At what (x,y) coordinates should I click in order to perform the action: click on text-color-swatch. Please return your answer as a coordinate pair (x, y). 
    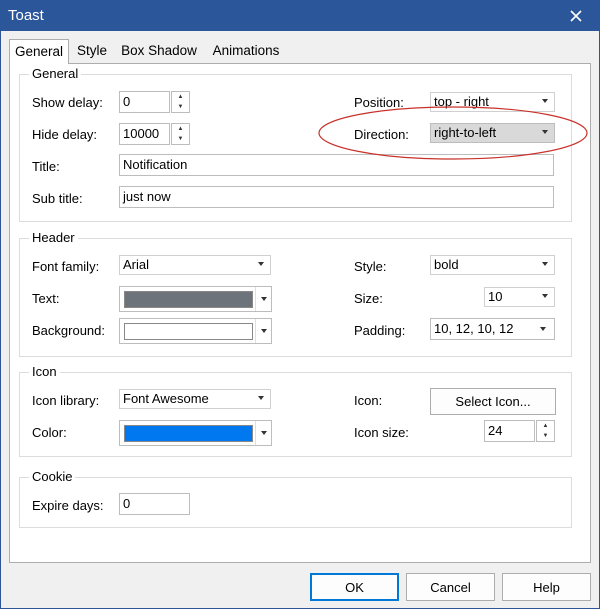
    Looking at the image, I should click on (188, 299).